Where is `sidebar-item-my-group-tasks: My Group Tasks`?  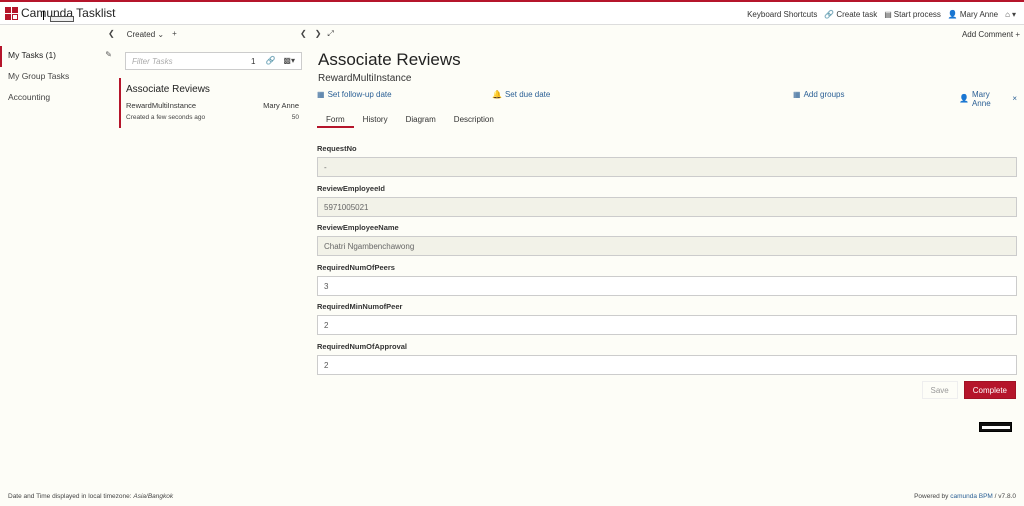 sidebar-item-my-group-tasks: My Group Tasks is located at coordinates (59, 77).